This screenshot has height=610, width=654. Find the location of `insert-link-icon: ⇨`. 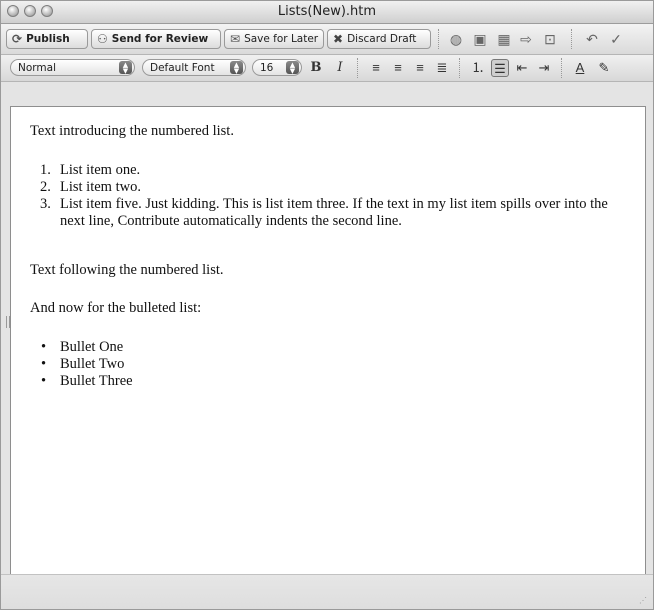

insert-link-icon: ⇨ is located at coordinates (526, 39).